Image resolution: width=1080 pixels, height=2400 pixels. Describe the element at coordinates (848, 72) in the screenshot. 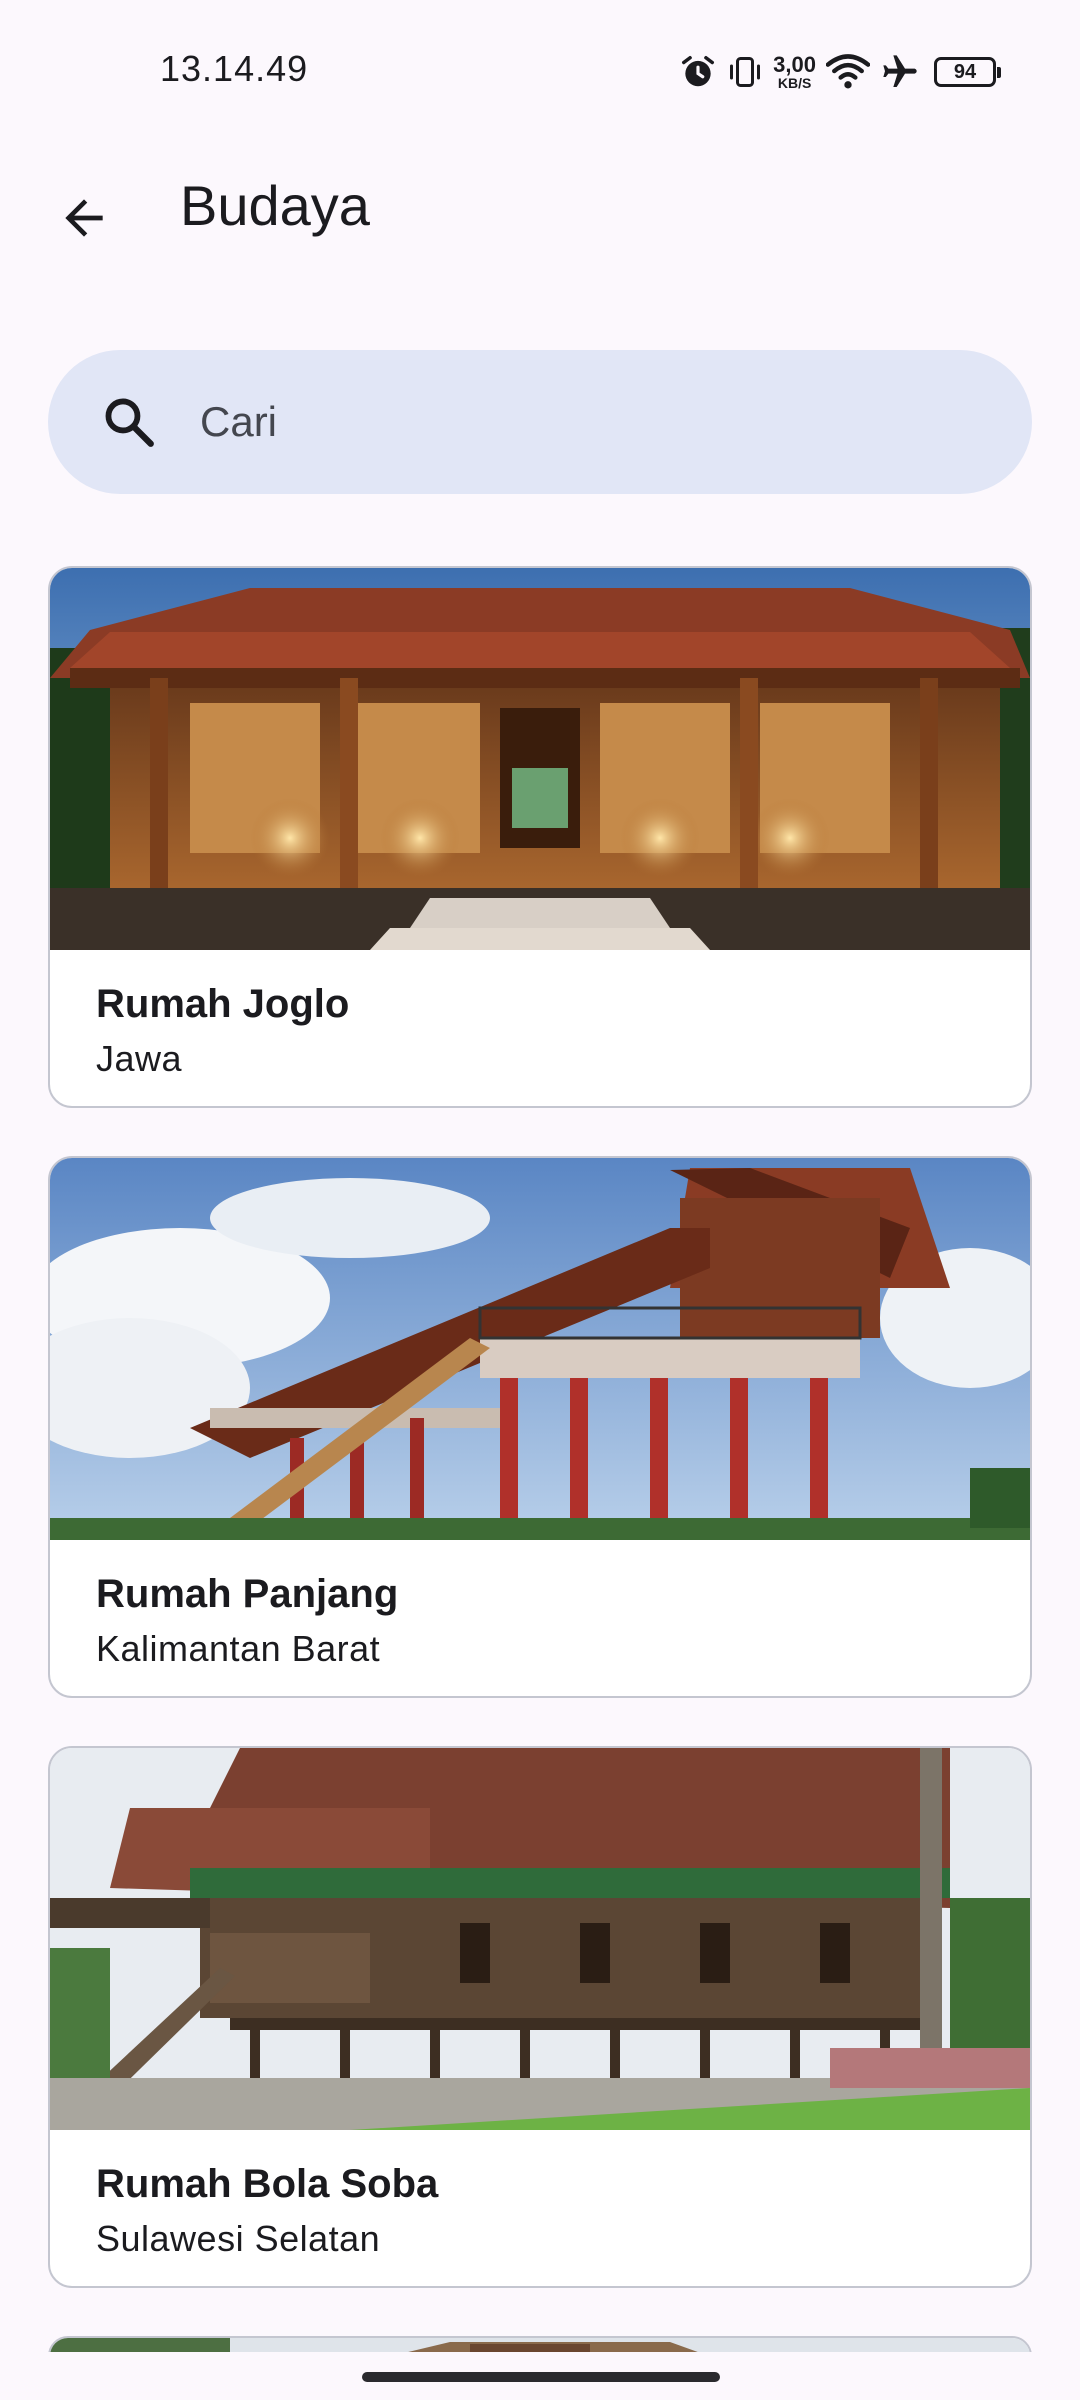

I see `wifi-icon` at that location.